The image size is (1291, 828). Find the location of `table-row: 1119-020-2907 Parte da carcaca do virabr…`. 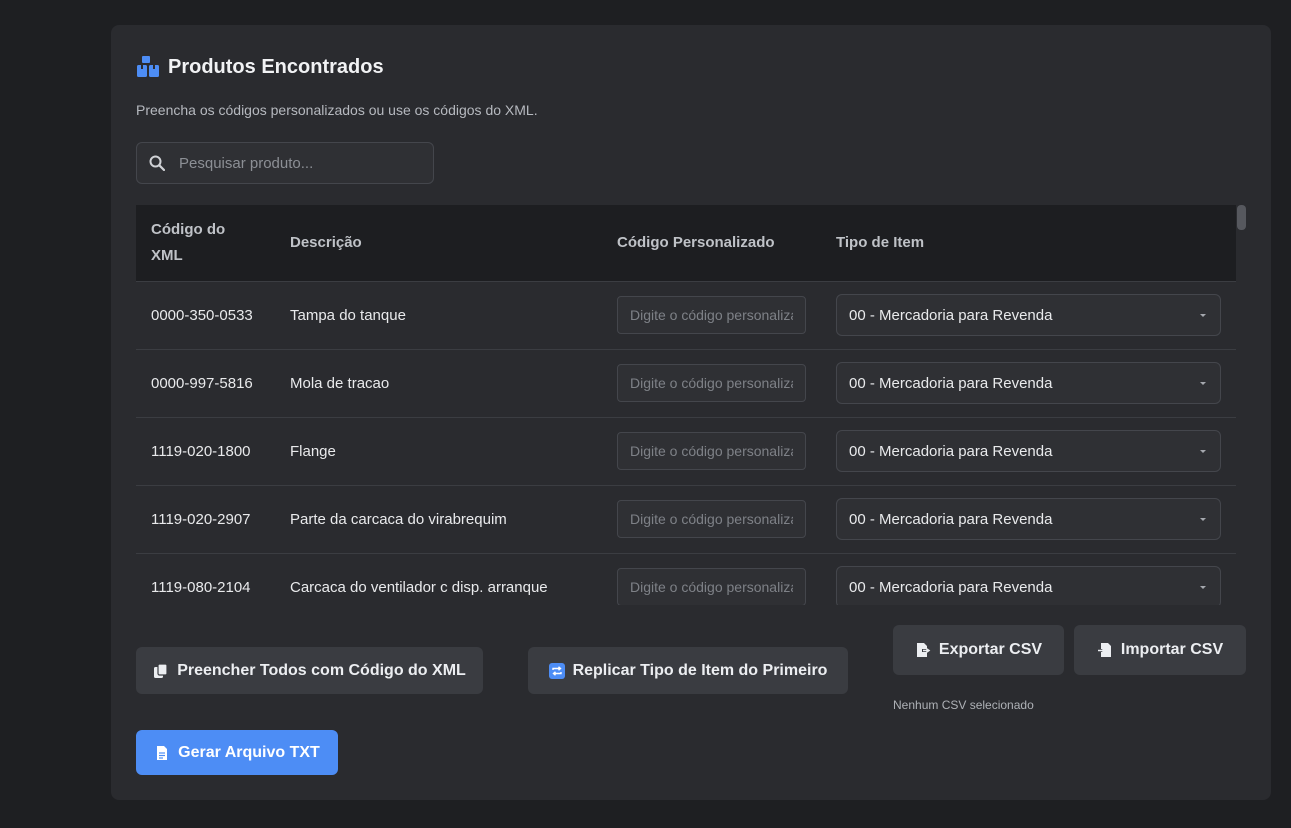

table-row: 1119-020-2907 Parte da carcaca do virabr… is located at coordinates (686, 519).